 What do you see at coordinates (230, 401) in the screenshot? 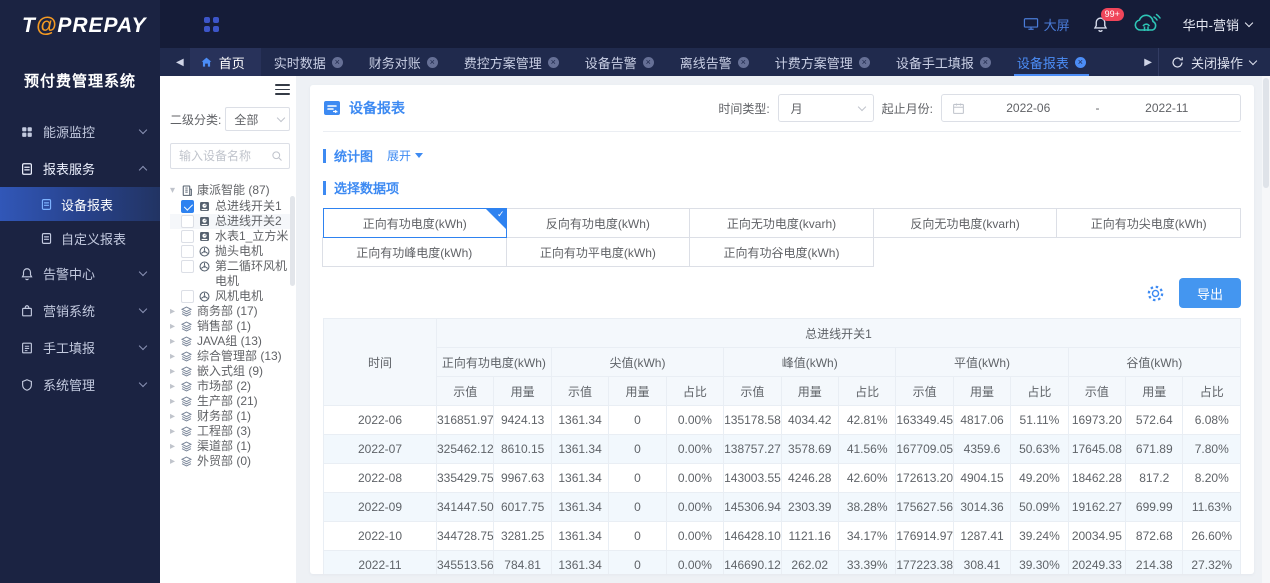
I see `tree-department-item: ▸ 生产部 (21)` at bounding box center [230, 401].